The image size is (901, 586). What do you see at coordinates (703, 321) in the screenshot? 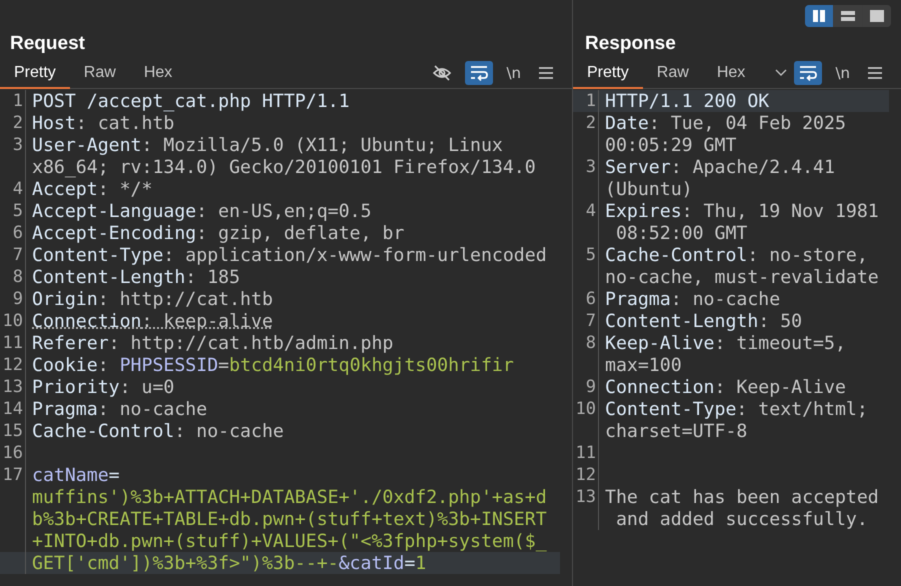
I see `code-line: Content-Length: 50` at bounding box center [703, 321].